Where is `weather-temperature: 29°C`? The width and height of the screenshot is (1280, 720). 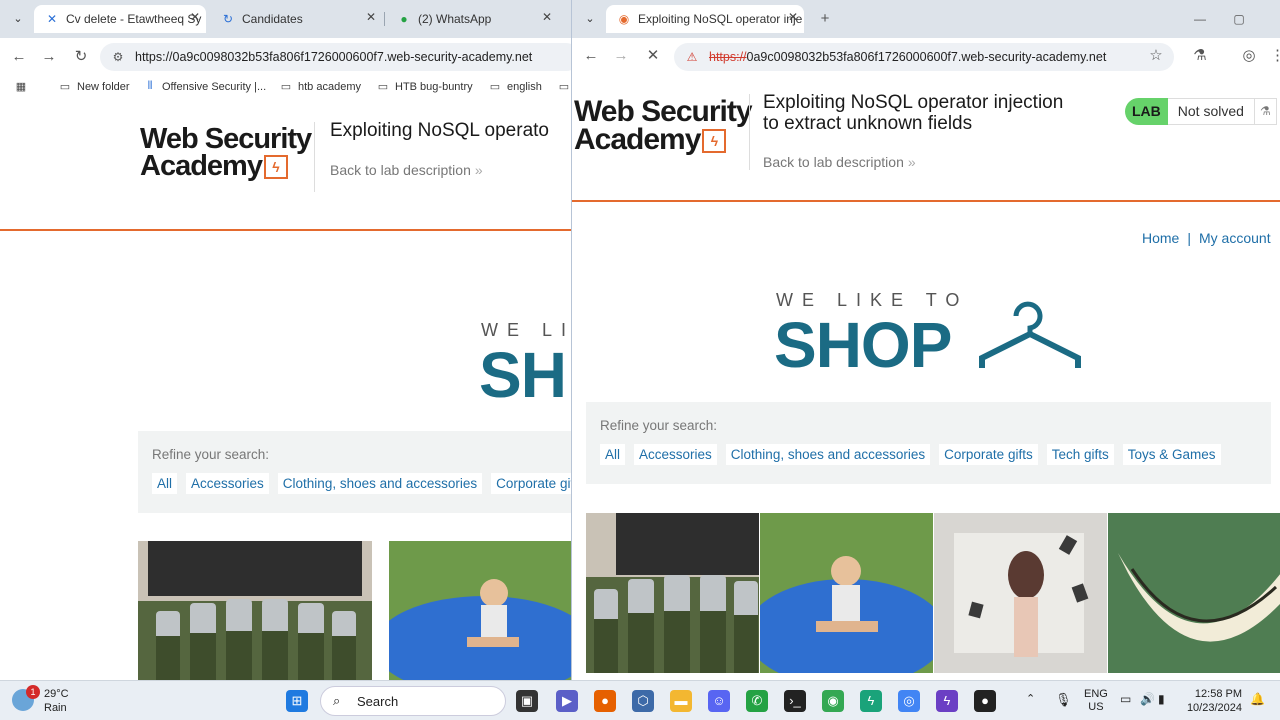 weather-temperature: 29°C is located at coordinates (56, 694).